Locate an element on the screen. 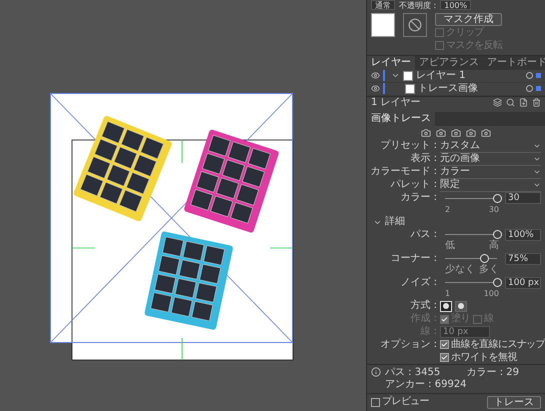  slider-label: ノイズ : is located at coordinates (418, 282).